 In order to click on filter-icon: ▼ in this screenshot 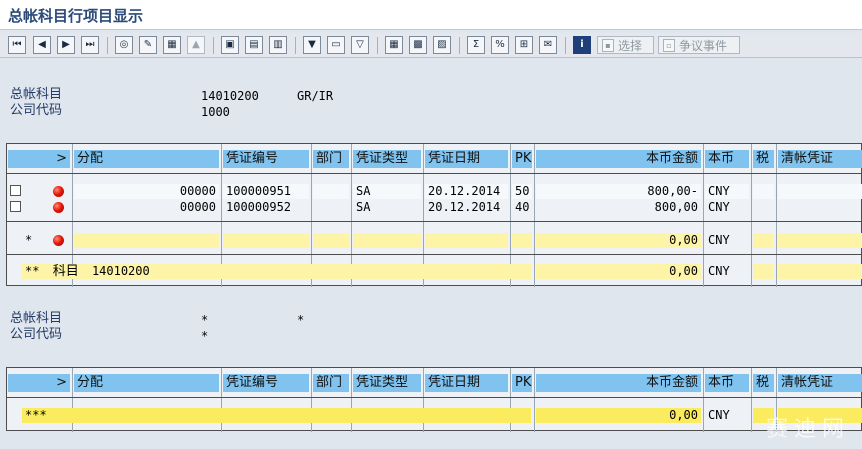, I will do `click(312, 45)`.